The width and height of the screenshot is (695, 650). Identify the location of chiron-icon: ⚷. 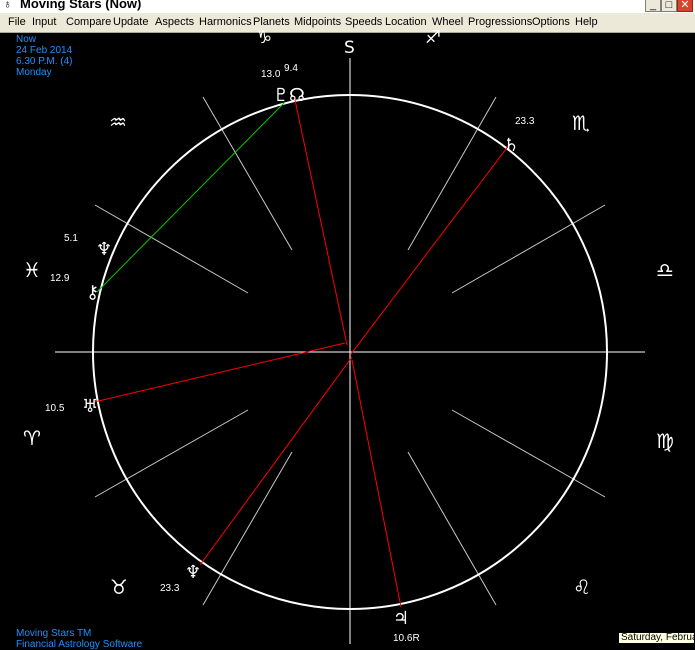
(92, 292).